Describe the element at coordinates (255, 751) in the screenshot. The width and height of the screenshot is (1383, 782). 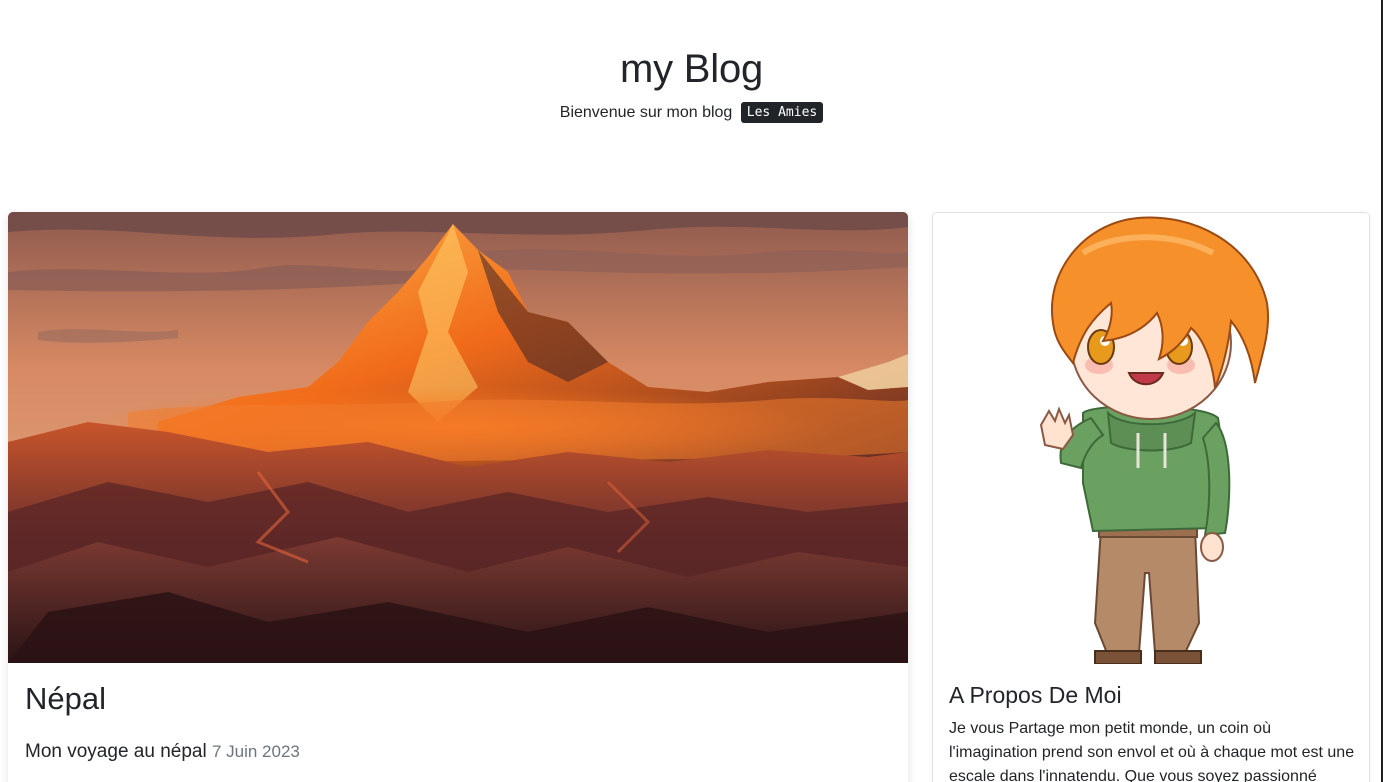
I see `post-date: 7 Juin 2023` at that location.